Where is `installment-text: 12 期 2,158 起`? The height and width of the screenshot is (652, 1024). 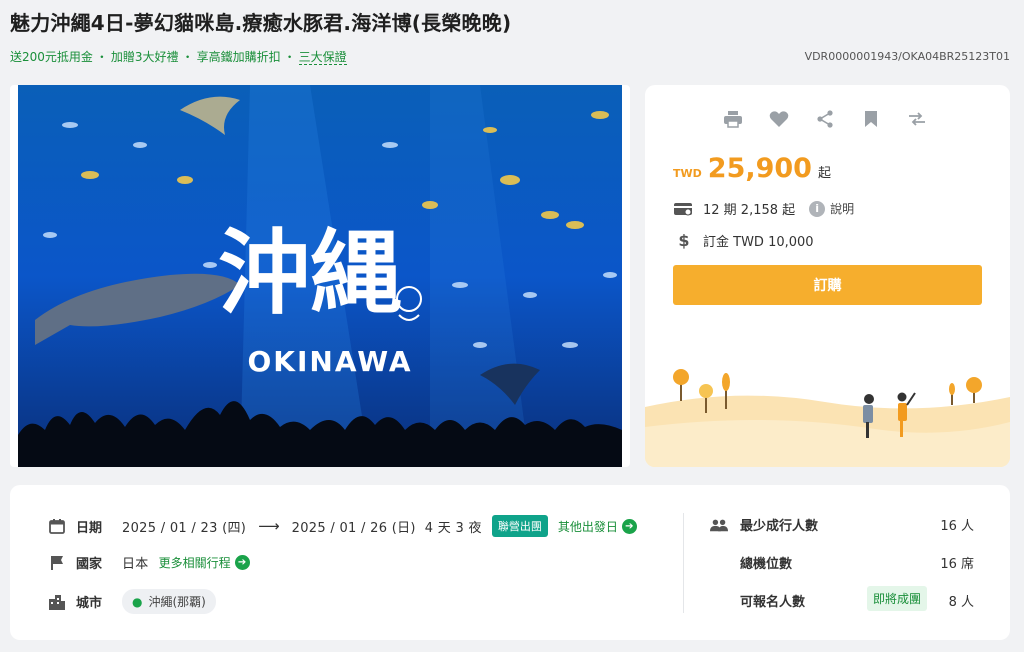 installment-text: 12 期 2,158 起 is located at coordinates (749, 210).